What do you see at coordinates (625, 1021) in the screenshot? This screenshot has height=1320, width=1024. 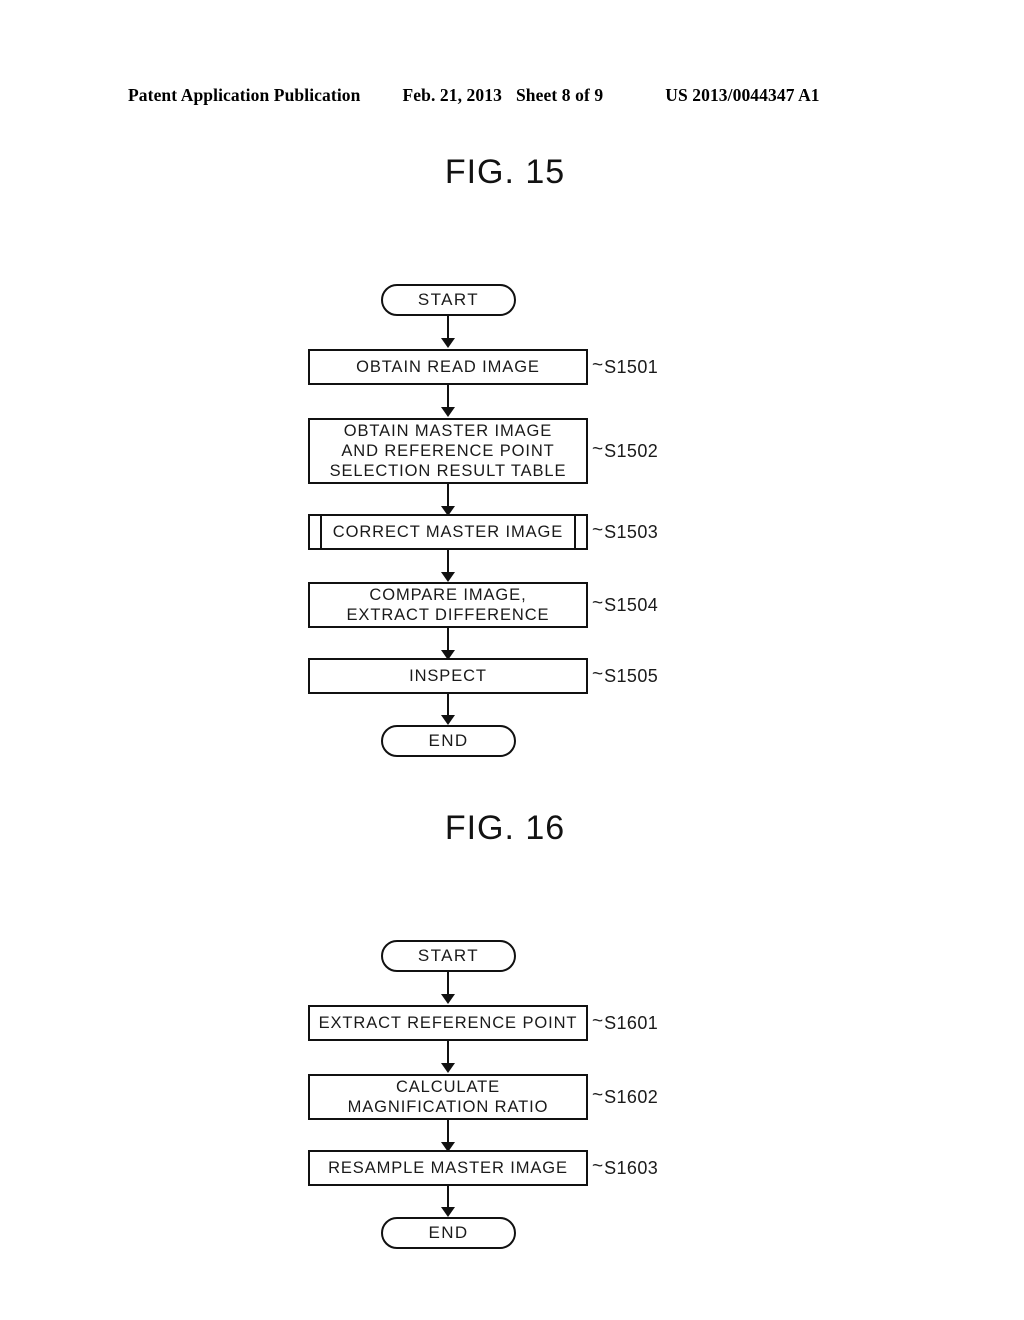 I see `fig16-step-s1601-code: ~ S1601` at bounding box center [625, 1021].